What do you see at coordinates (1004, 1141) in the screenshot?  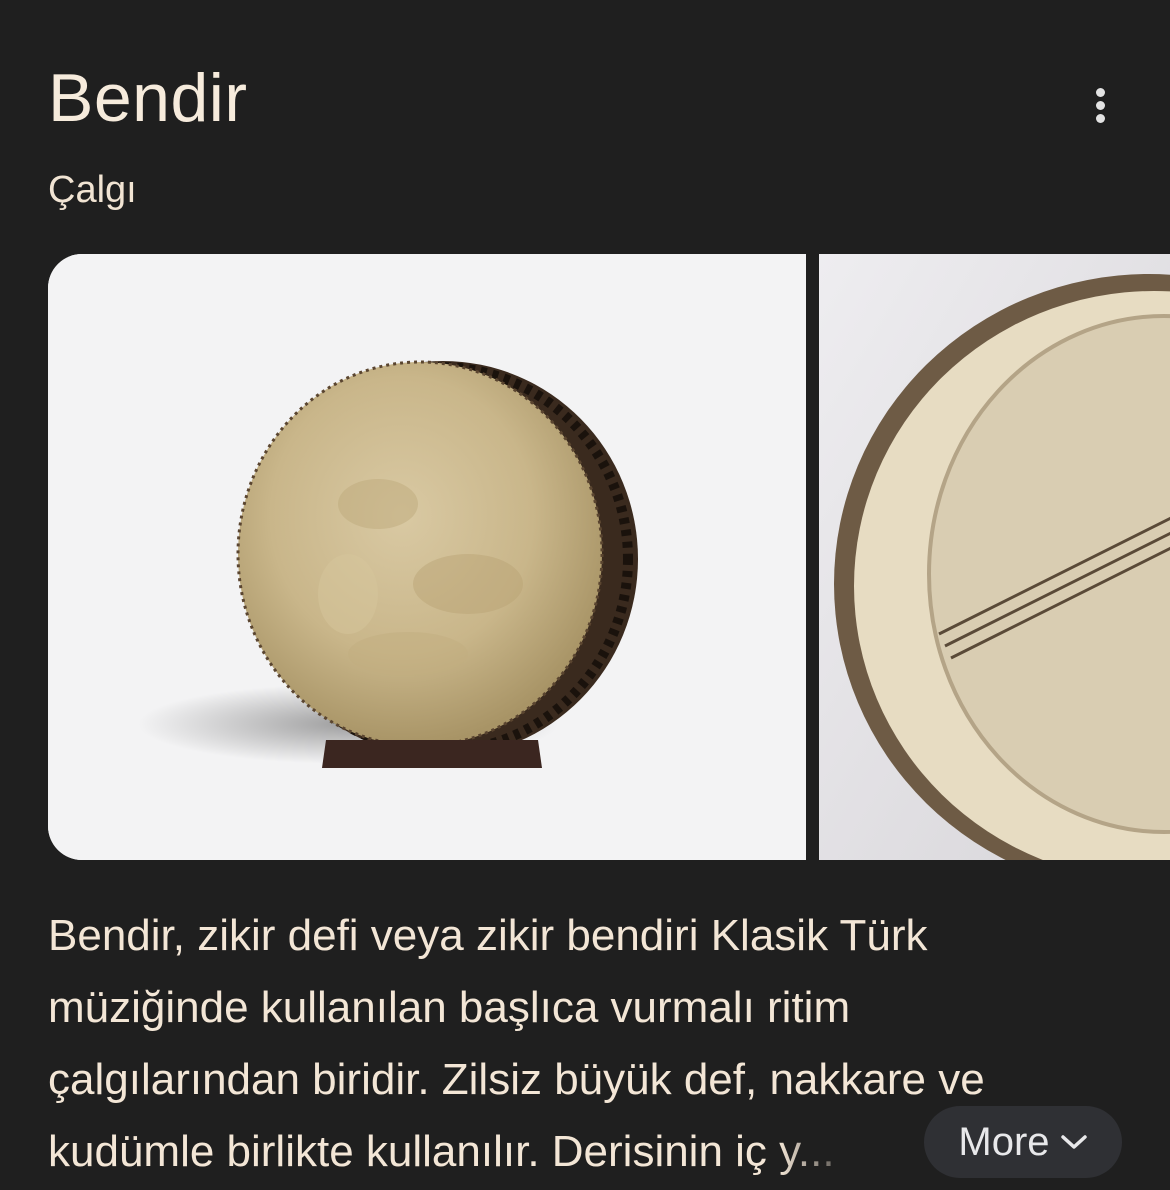 I see `more-button-label: More` at bounding box center [1004, 1141].